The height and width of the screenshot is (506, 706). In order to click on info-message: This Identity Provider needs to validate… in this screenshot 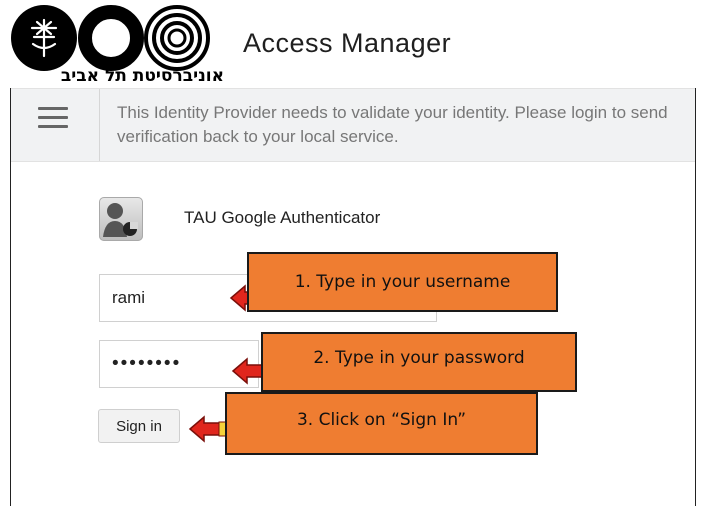, I will do `click(406, 125)`.